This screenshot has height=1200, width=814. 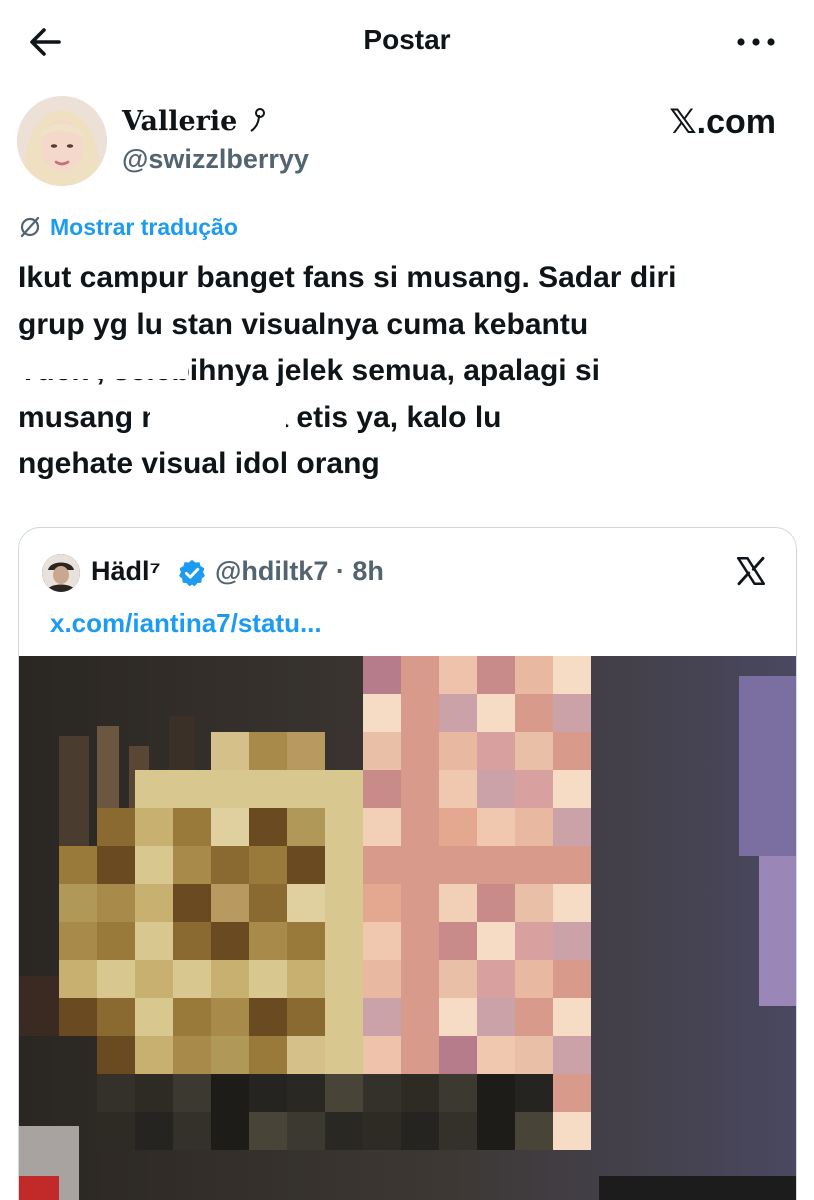 I want to click on handle: @swizzlberryy, so click(x=215, y=159).